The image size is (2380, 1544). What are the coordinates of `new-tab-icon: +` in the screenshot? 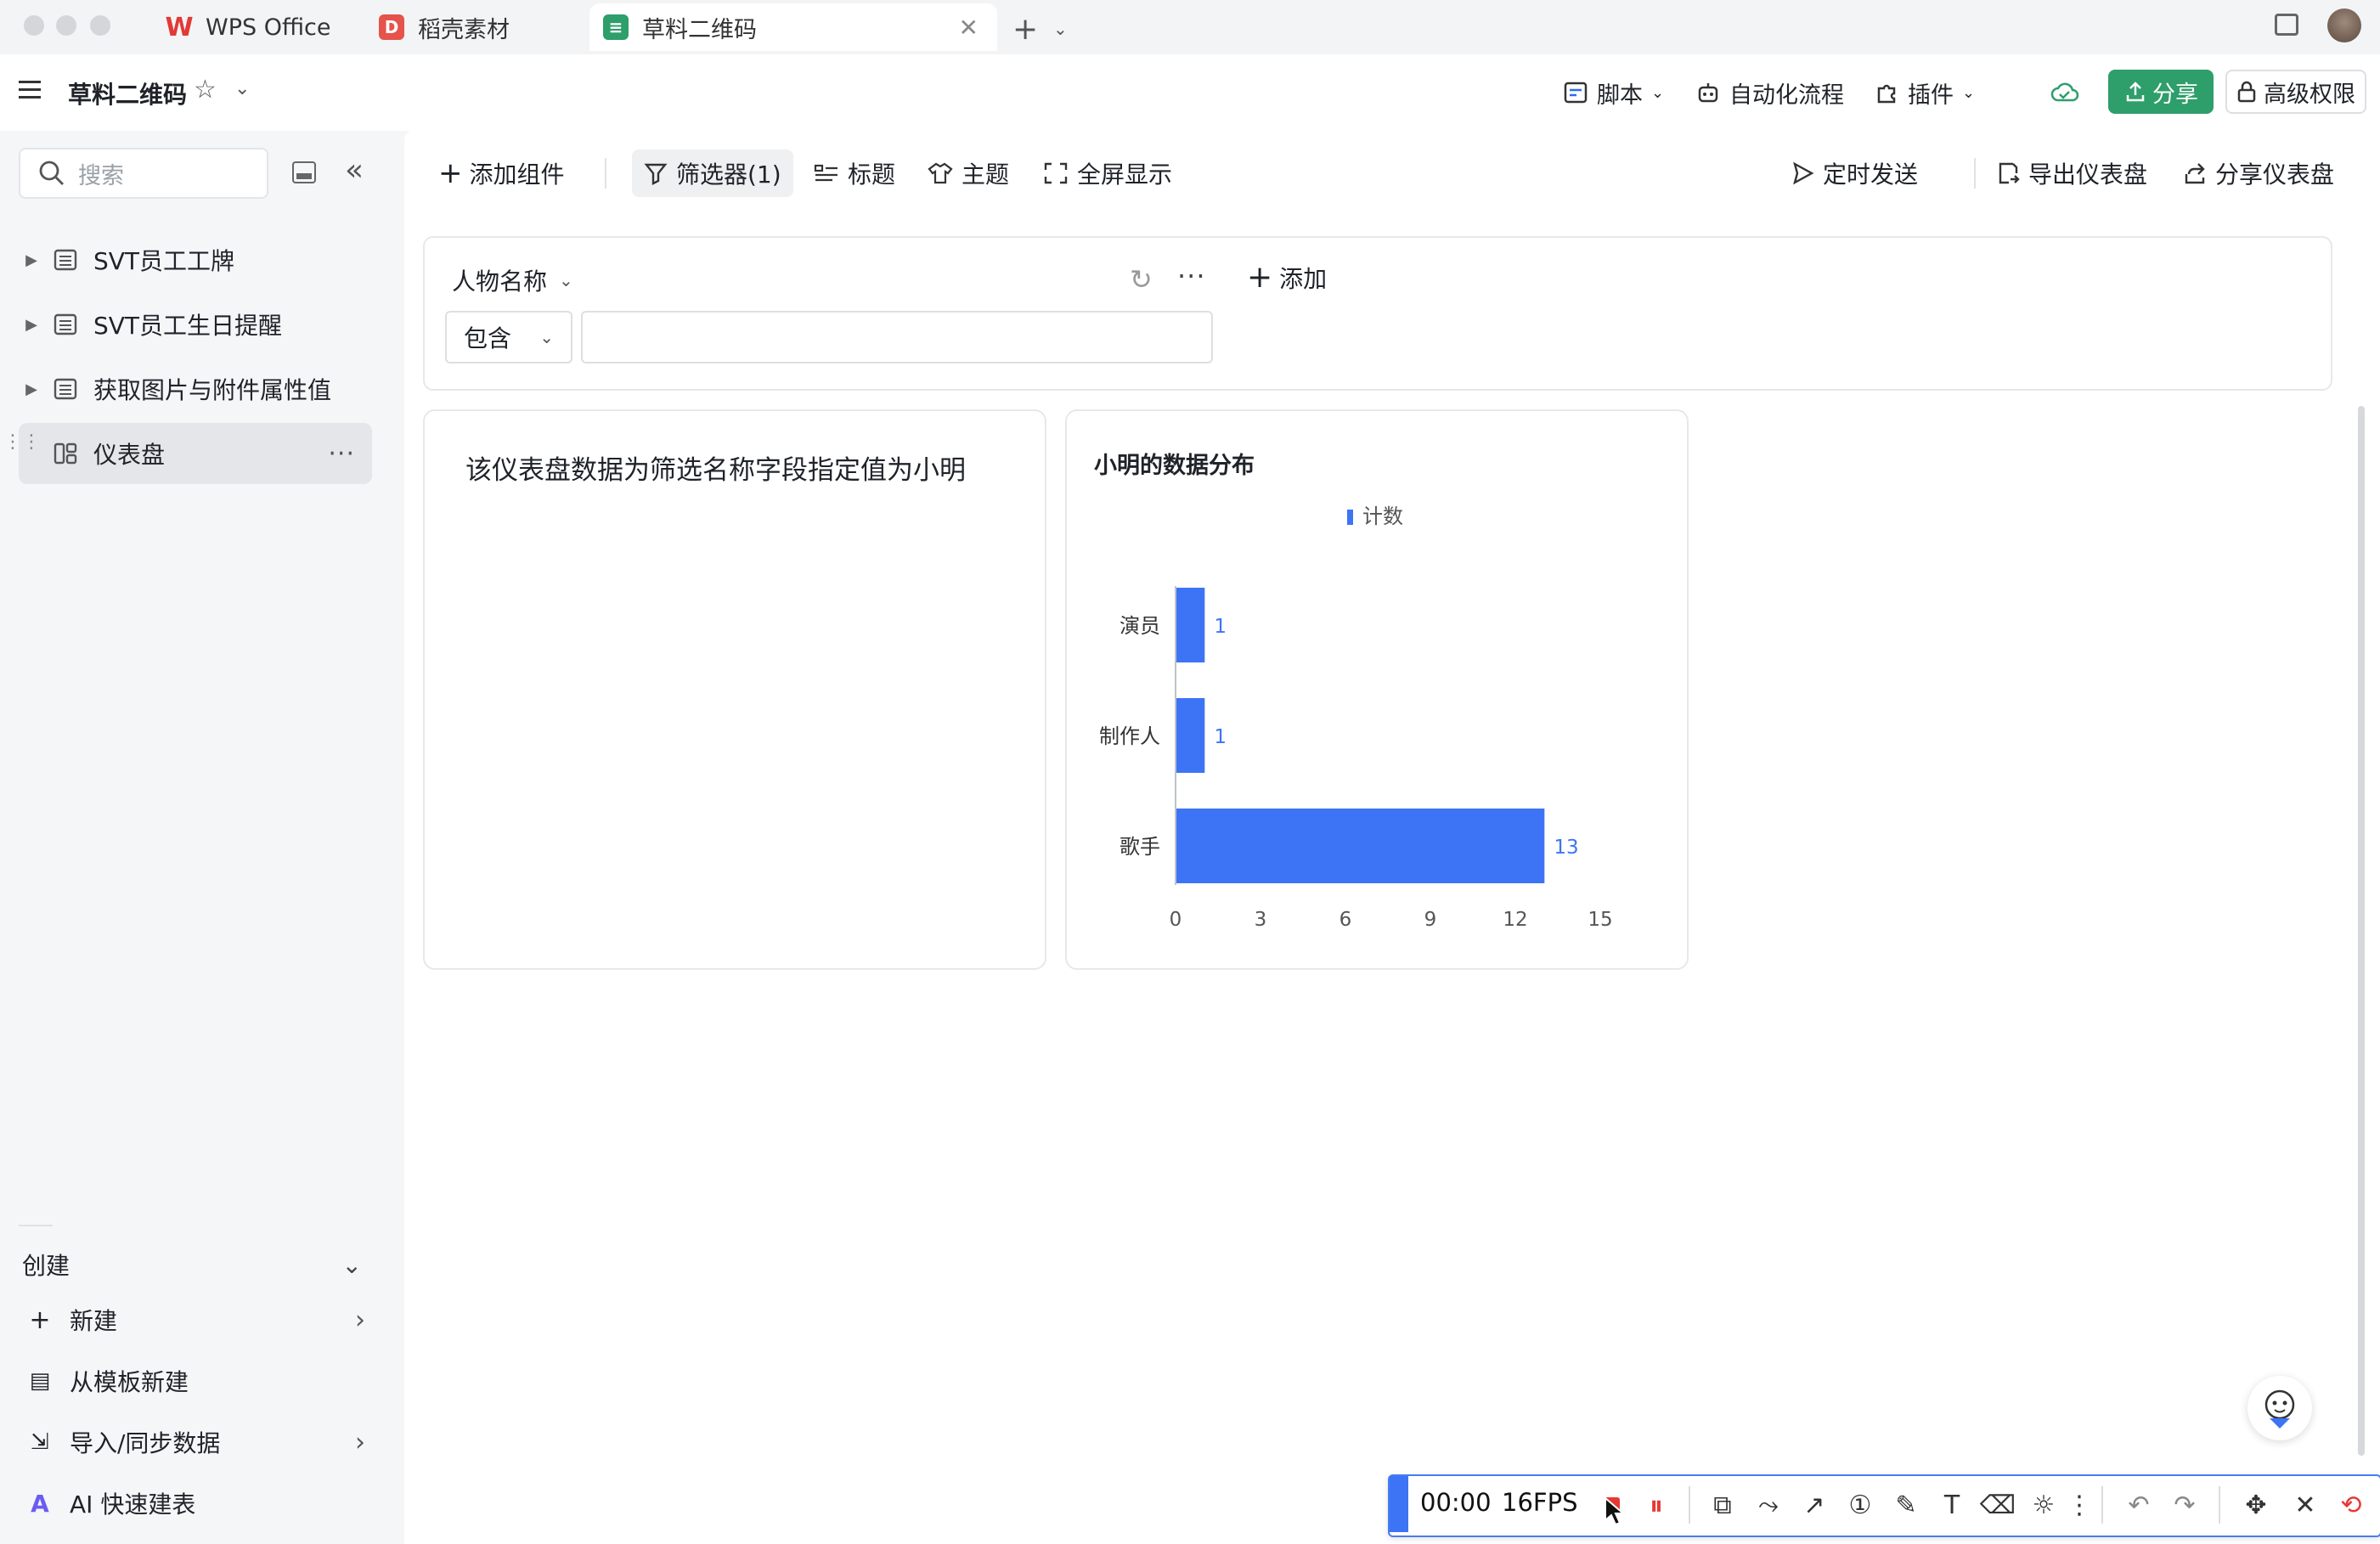 It's located at (1025, 29).